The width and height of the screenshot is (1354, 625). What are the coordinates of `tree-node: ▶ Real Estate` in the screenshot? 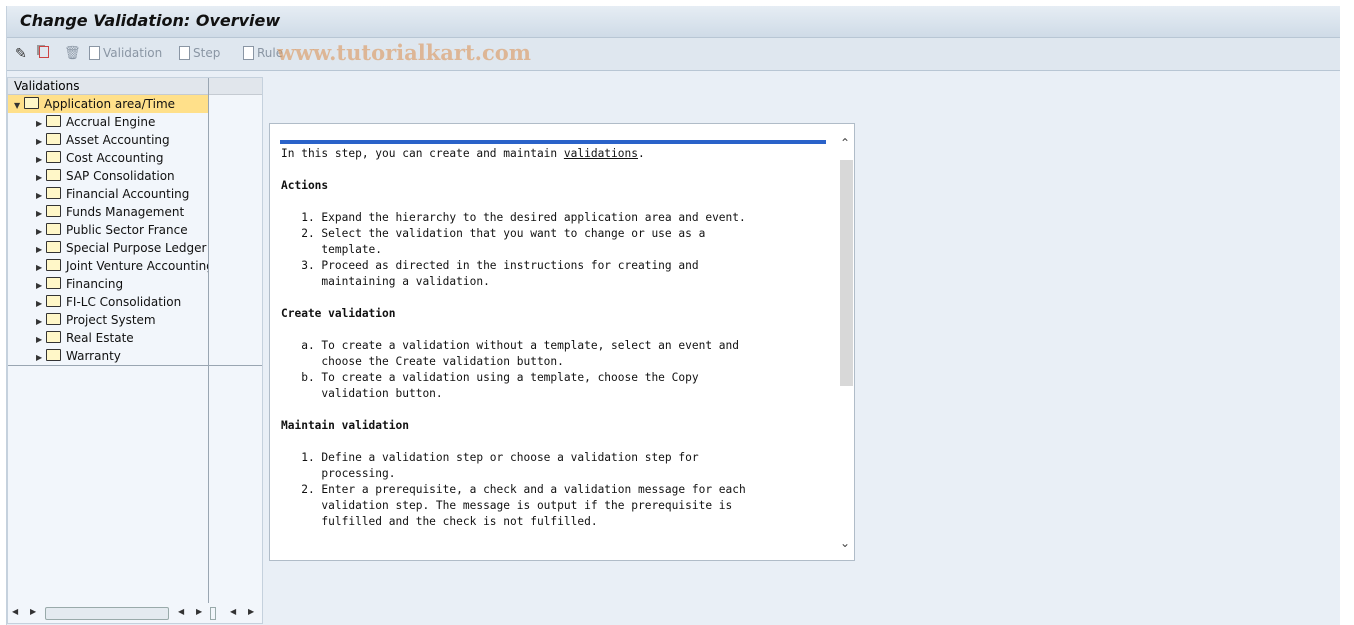 It's located at (108, 338).